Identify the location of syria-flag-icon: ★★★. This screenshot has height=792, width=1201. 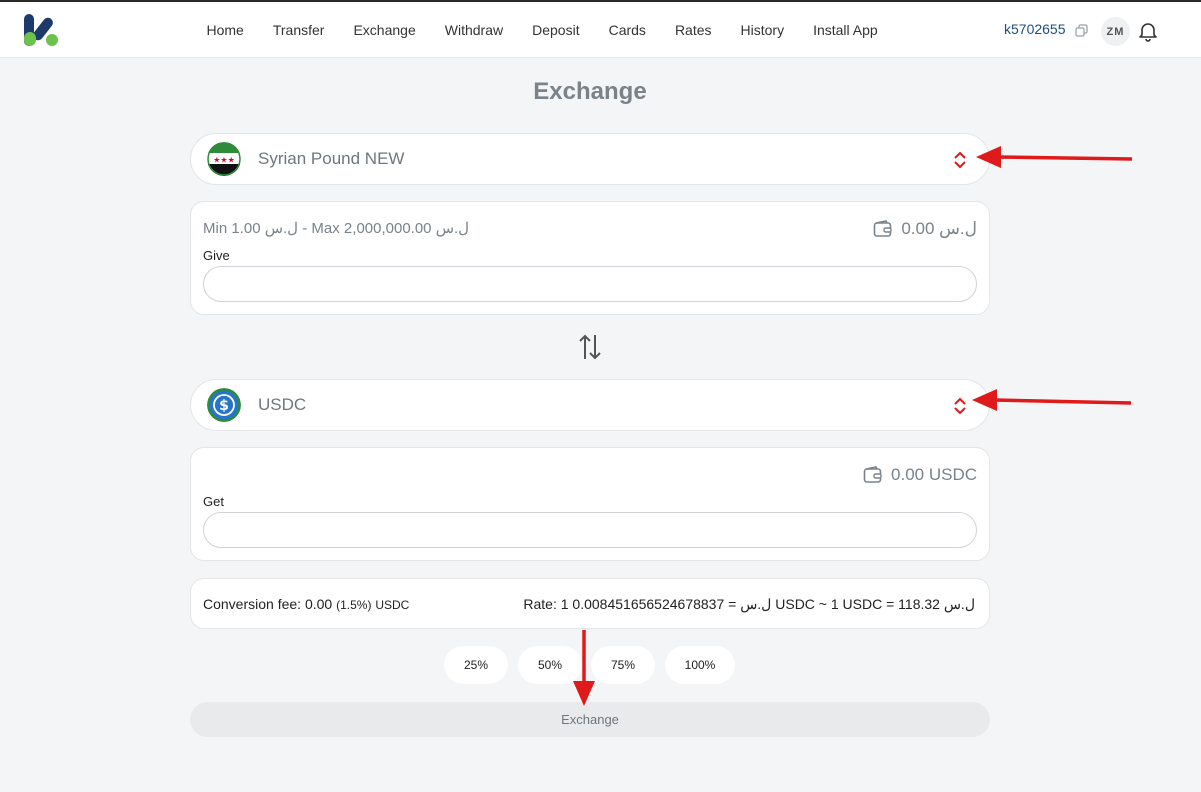
(224, 159).